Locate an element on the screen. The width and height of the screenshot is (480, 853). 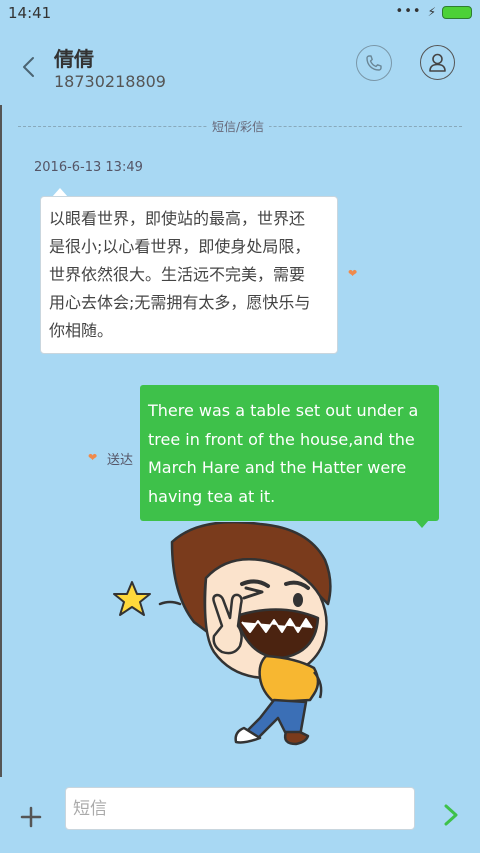
person-icon is located at coordinates (437, 62).